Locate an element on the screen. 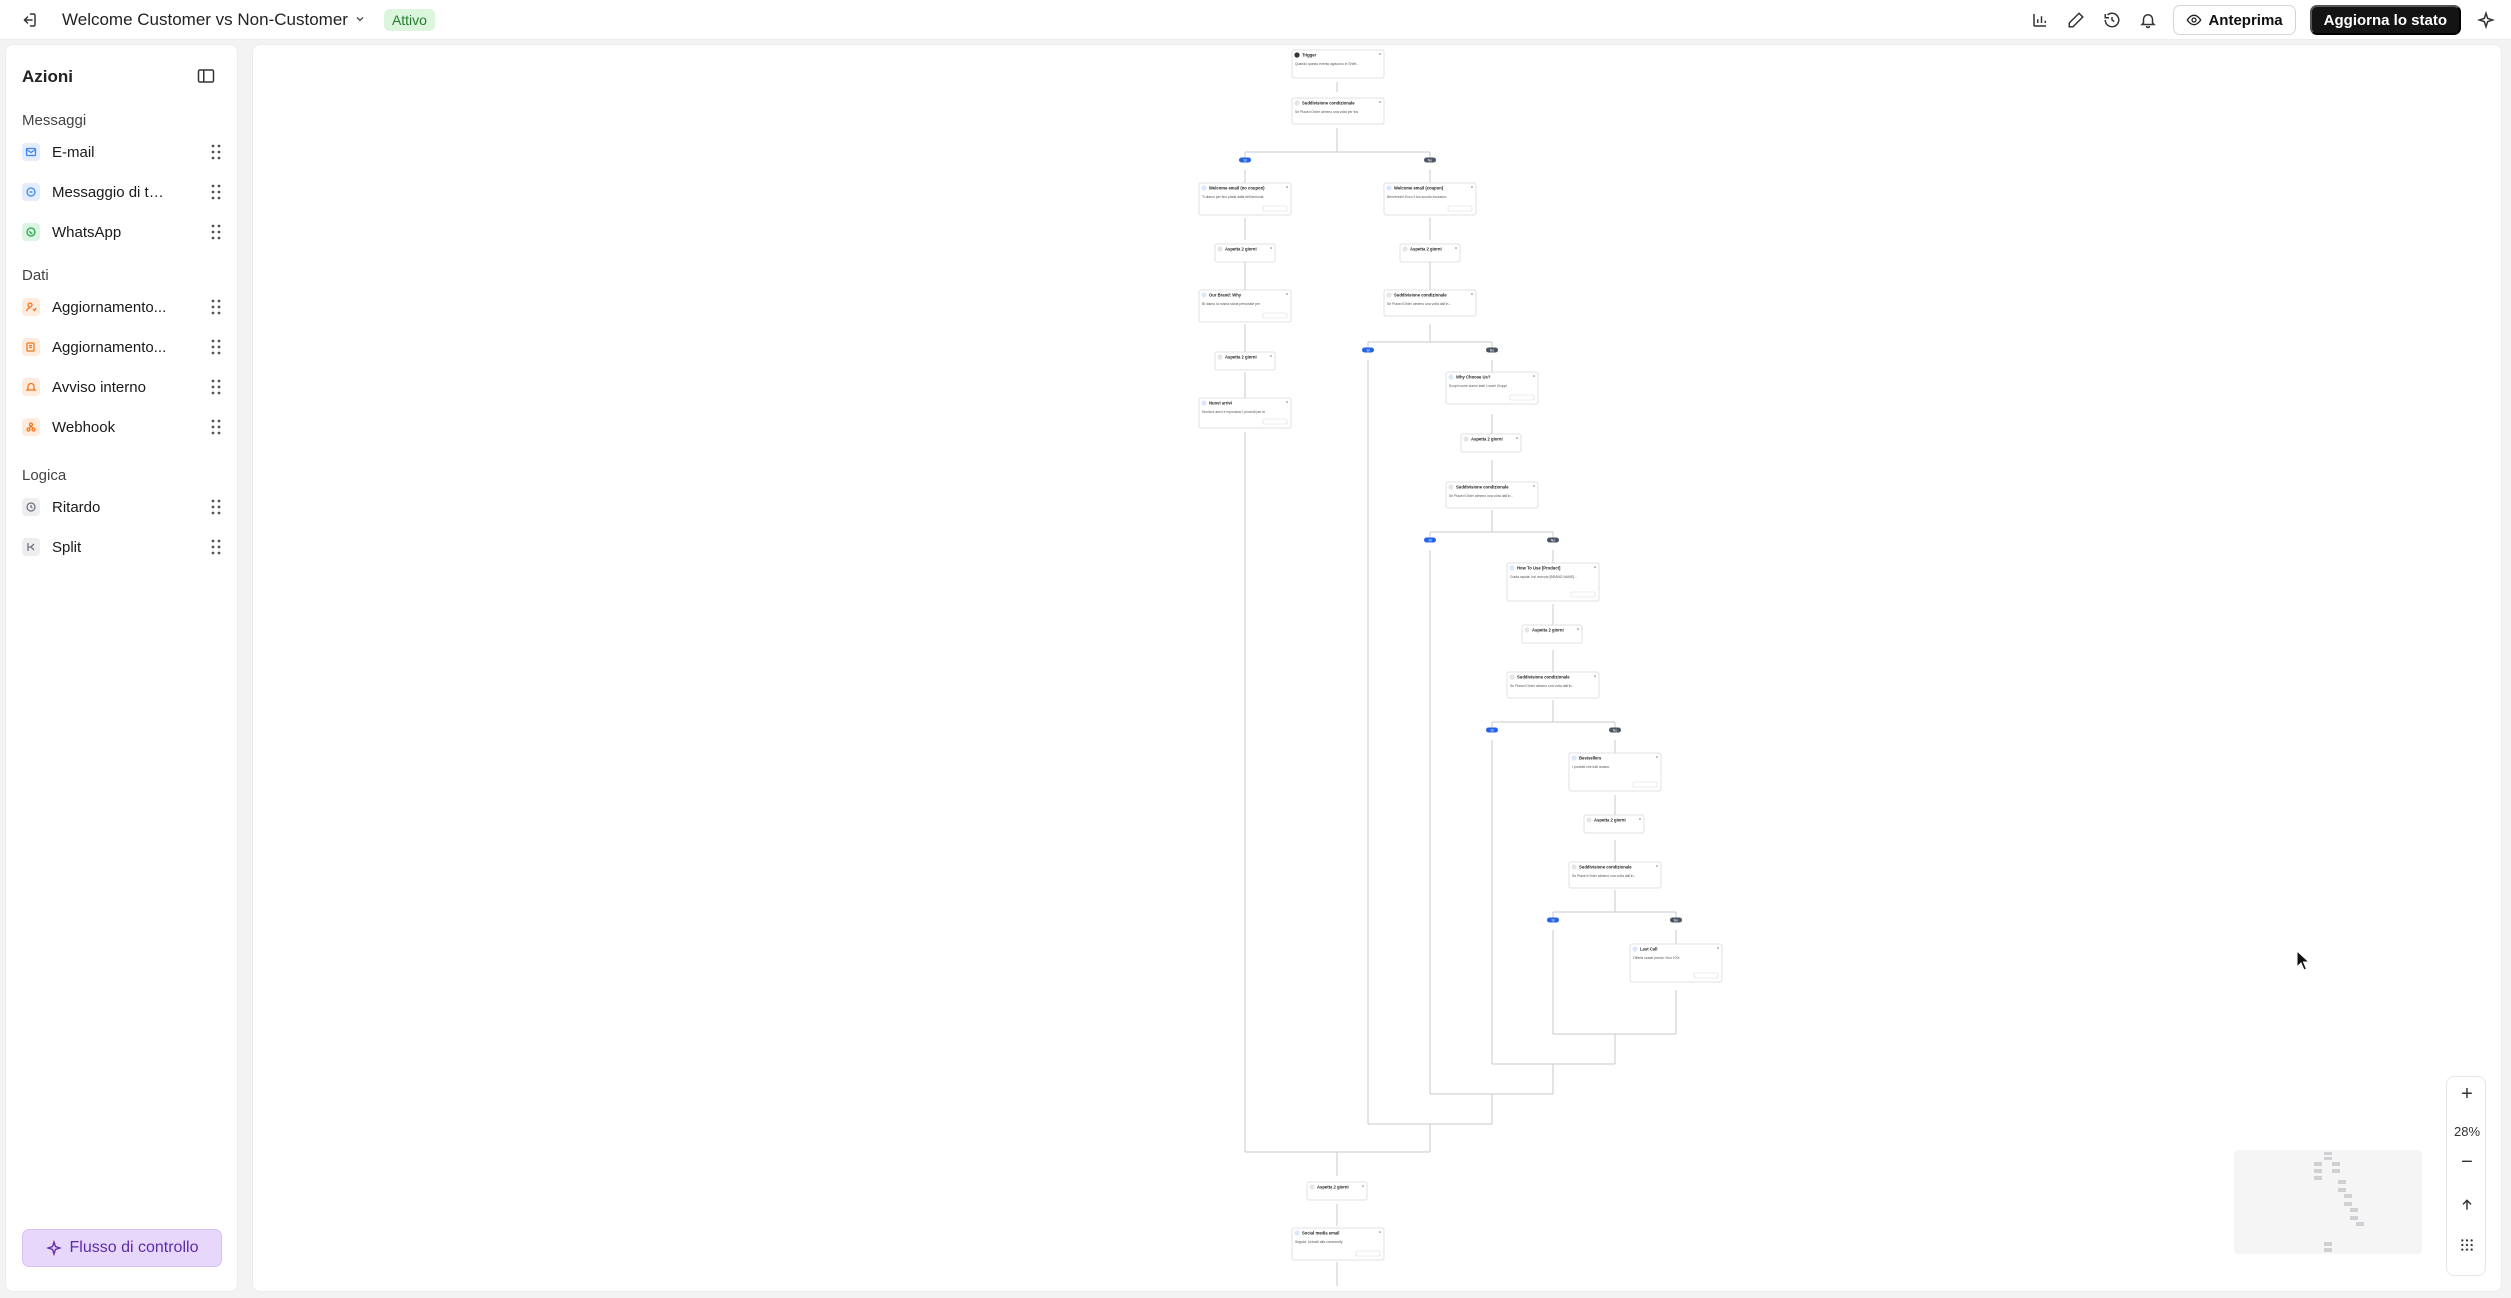 The width and height of the screenshot is (2511, 1298). sidebar-item-delay: Ritardo is located at coordinates (124, 507).